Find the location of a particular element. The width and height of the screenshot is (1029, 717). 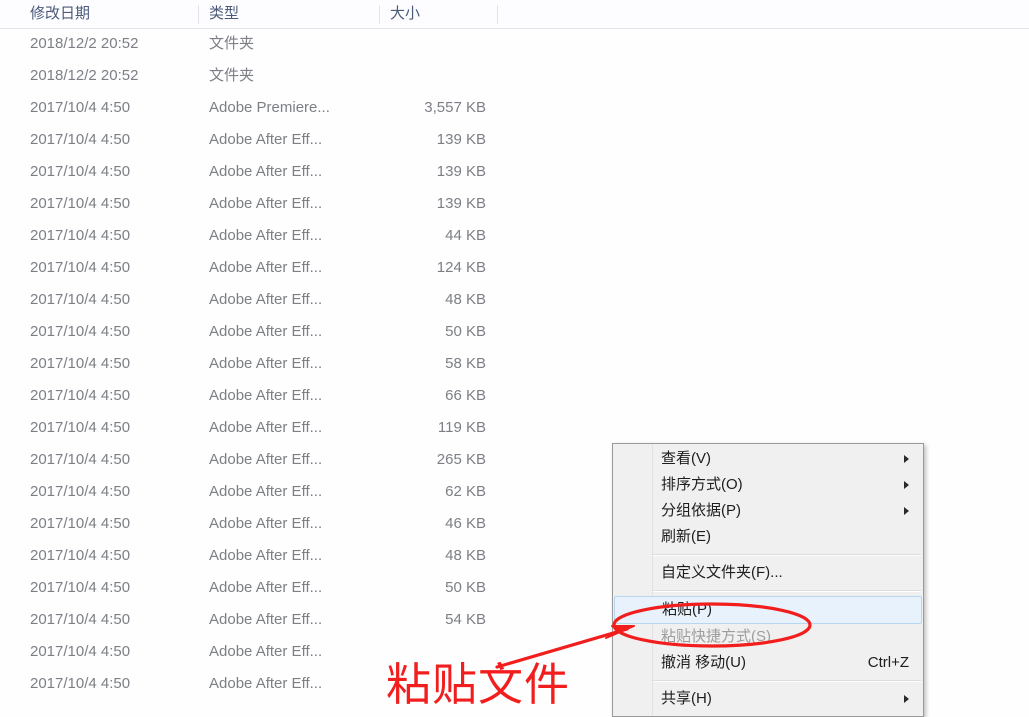

cell-size: 119 KB is located at coordinates (461, 427).